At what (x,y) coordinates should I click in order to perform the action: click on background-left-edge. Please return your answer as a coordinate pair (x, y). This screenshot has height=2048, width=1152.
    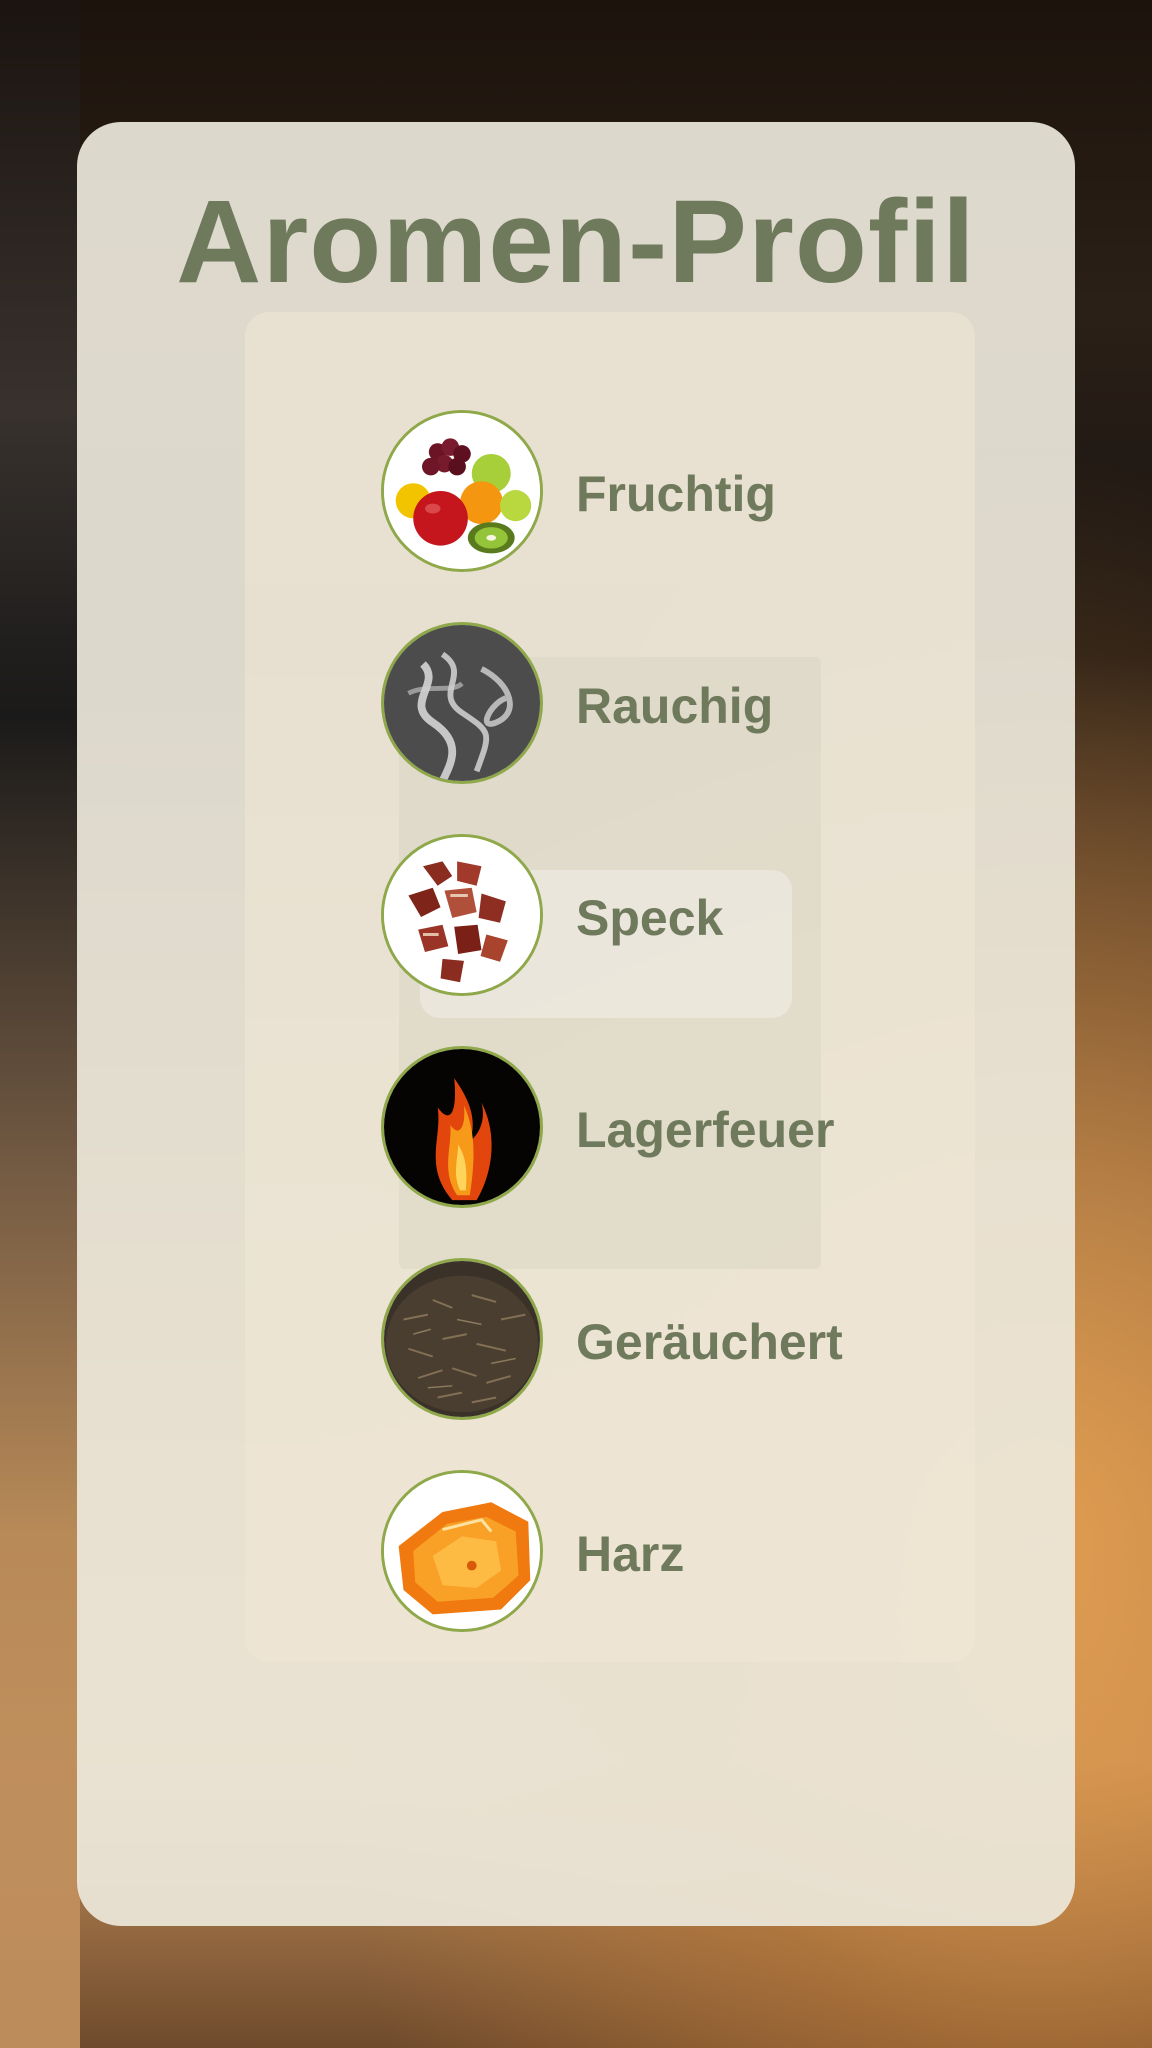
    Looking at the image, I should click on (40, 1024).